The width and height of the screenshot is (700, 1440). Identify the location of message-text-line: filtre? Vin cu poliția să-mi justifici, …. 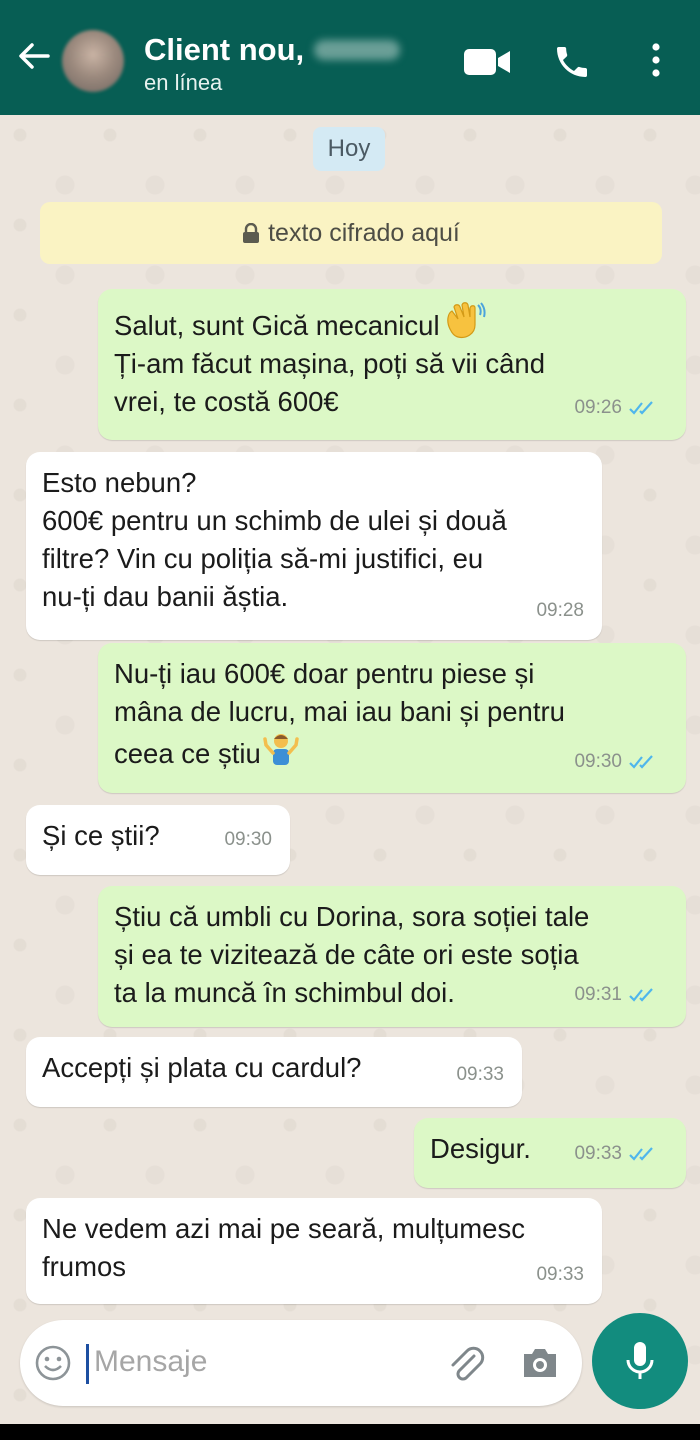
(263, 558).